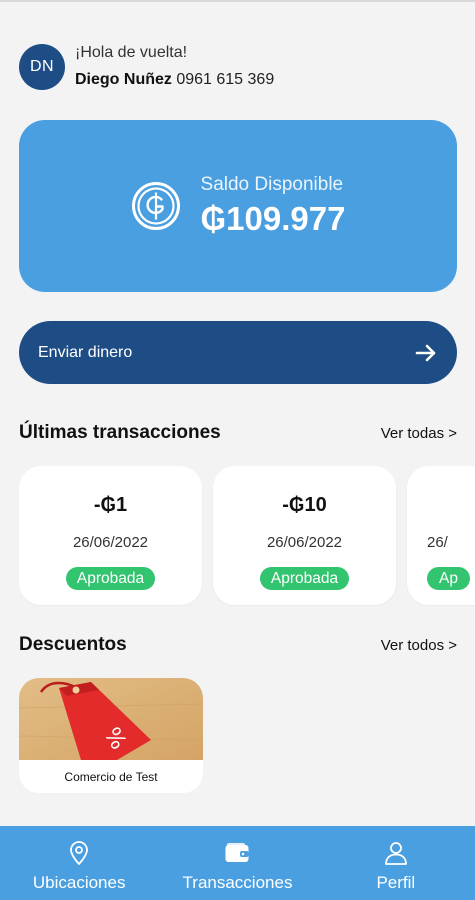 The image size is (475, 900). What do you see at coordinates (123, 79) in the screenshot?
I see `user-name: Diego Nuñez` at bounding box center [123, 79].